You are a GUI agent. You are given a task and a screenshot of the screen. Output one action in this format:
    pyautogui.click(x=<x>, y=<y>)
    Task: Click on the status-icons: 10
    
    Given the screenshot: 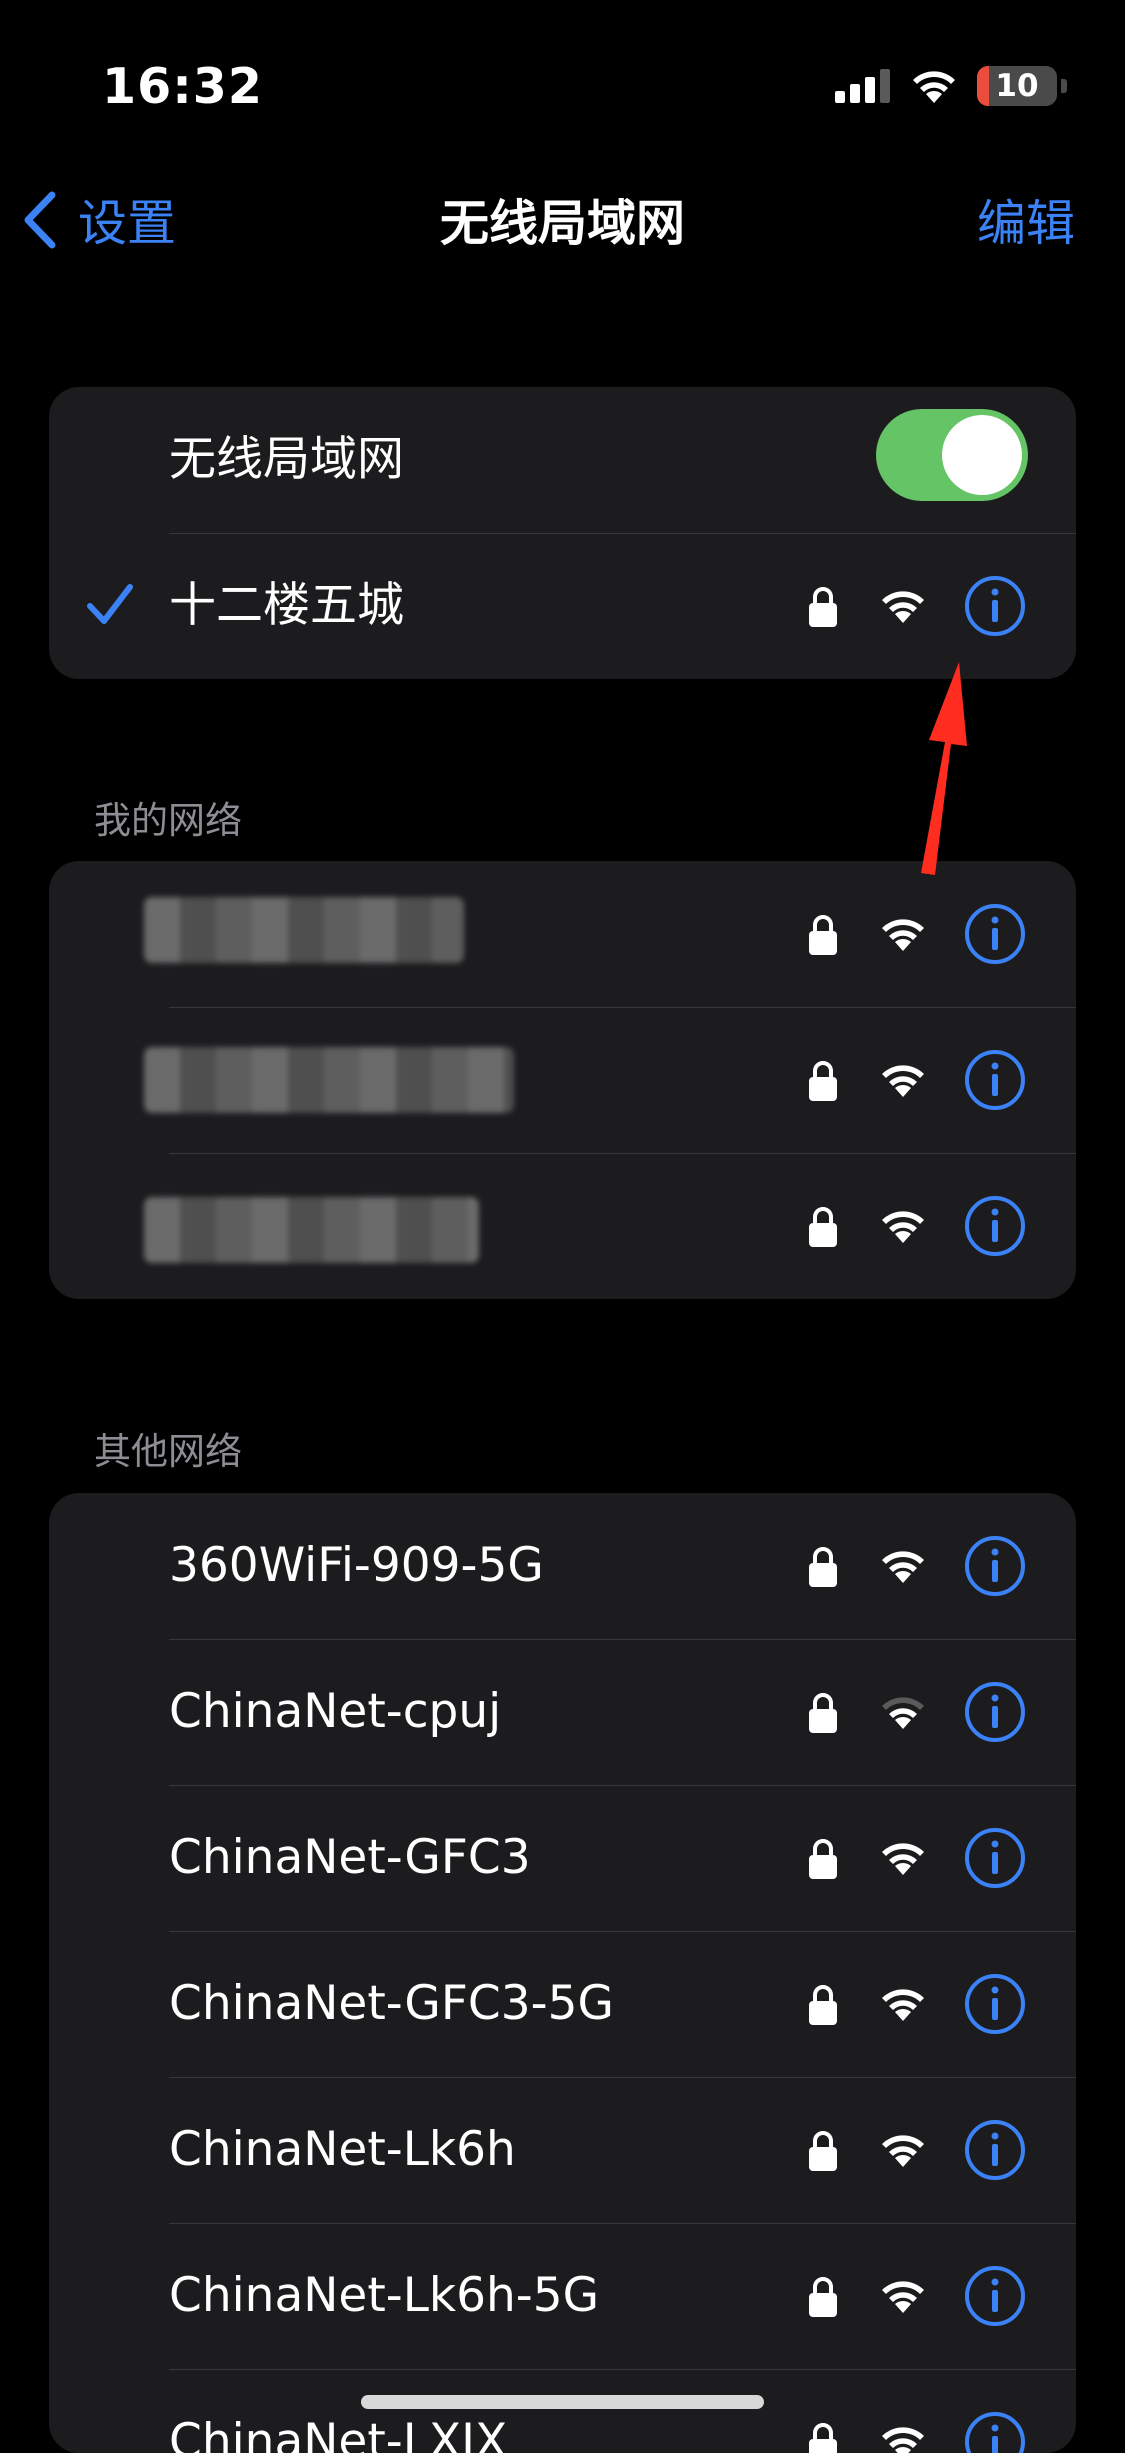 What is the action you would take?
    pyautogui.click(x=951, y=86)
    